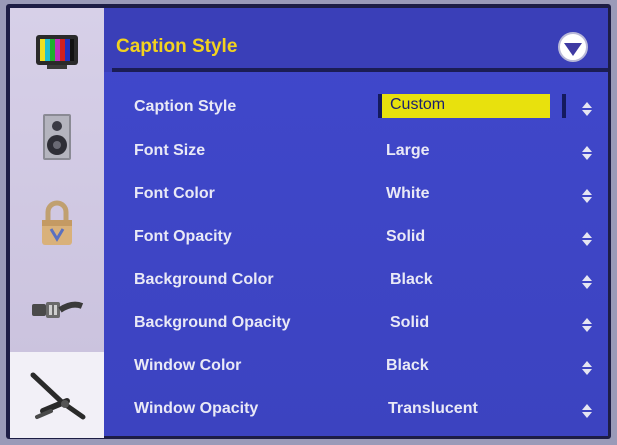 Image resolution: width=617 pixels, height=445 pixels. Describe the element at coordinates (564, 106) in the screenshot. I see `selection-marker` at that location.